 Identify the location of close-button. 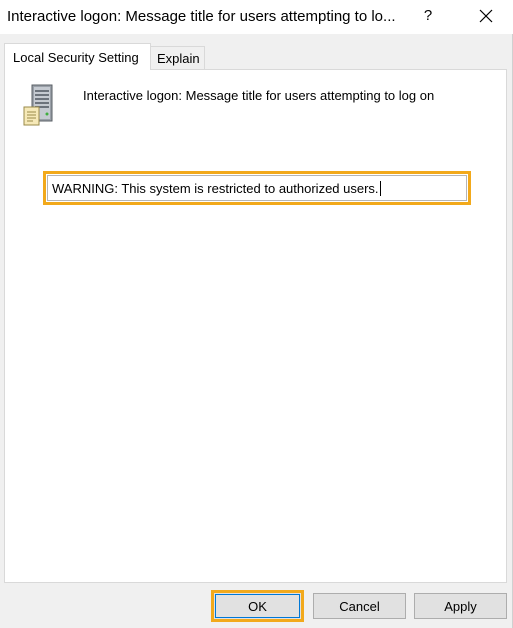
(486, 16).